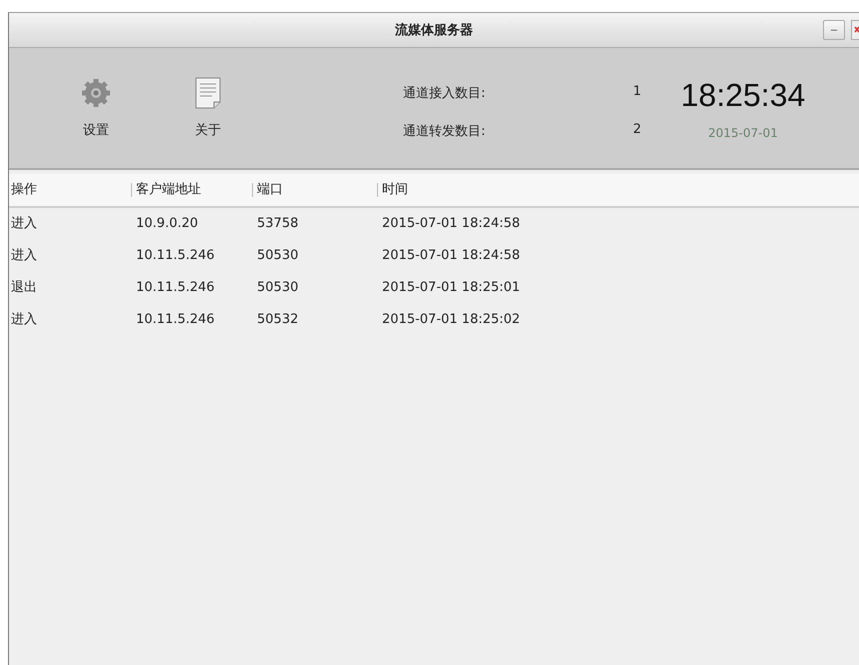 The width and height of the screenshot is (859, 665). Describe the element at coordinates (208, 93) in the screenshot. I see `document-icon` at that location.